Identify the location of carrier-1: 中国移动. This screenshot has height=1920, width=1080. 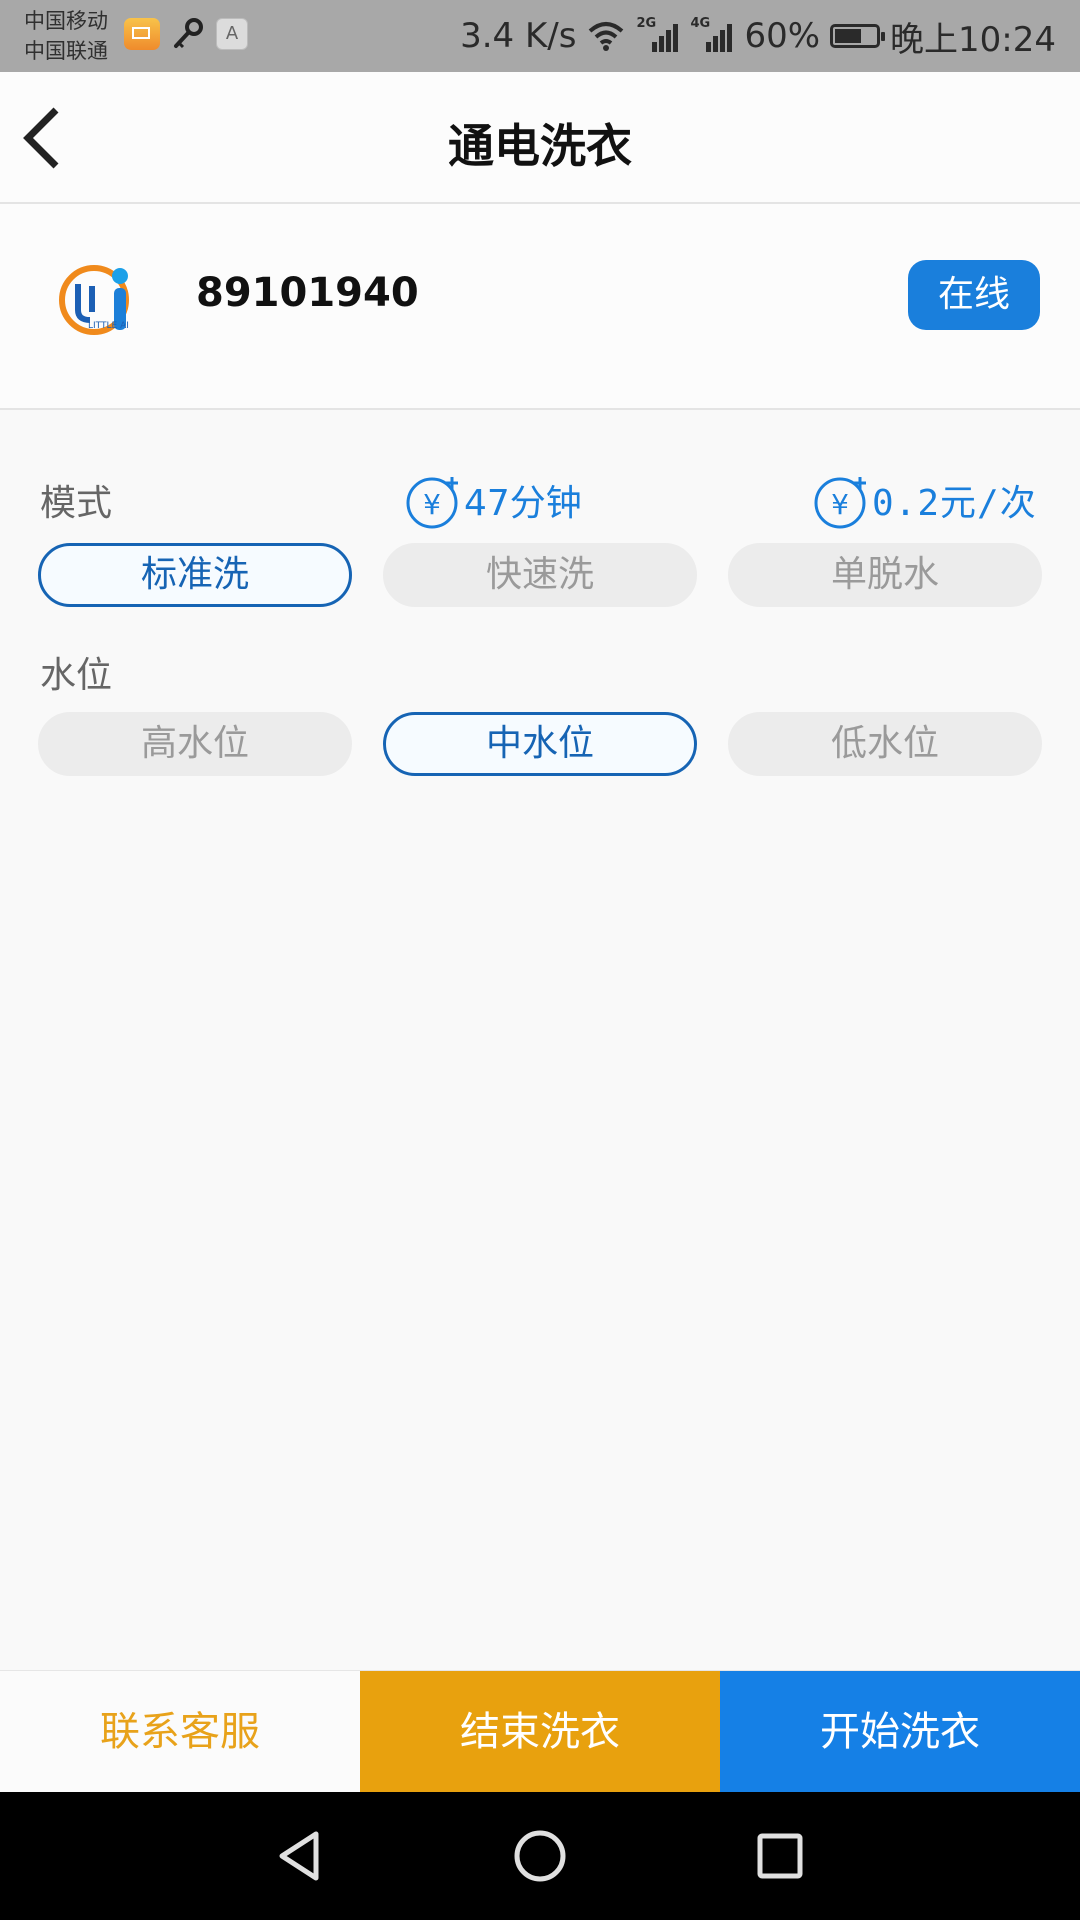
(66, 21).